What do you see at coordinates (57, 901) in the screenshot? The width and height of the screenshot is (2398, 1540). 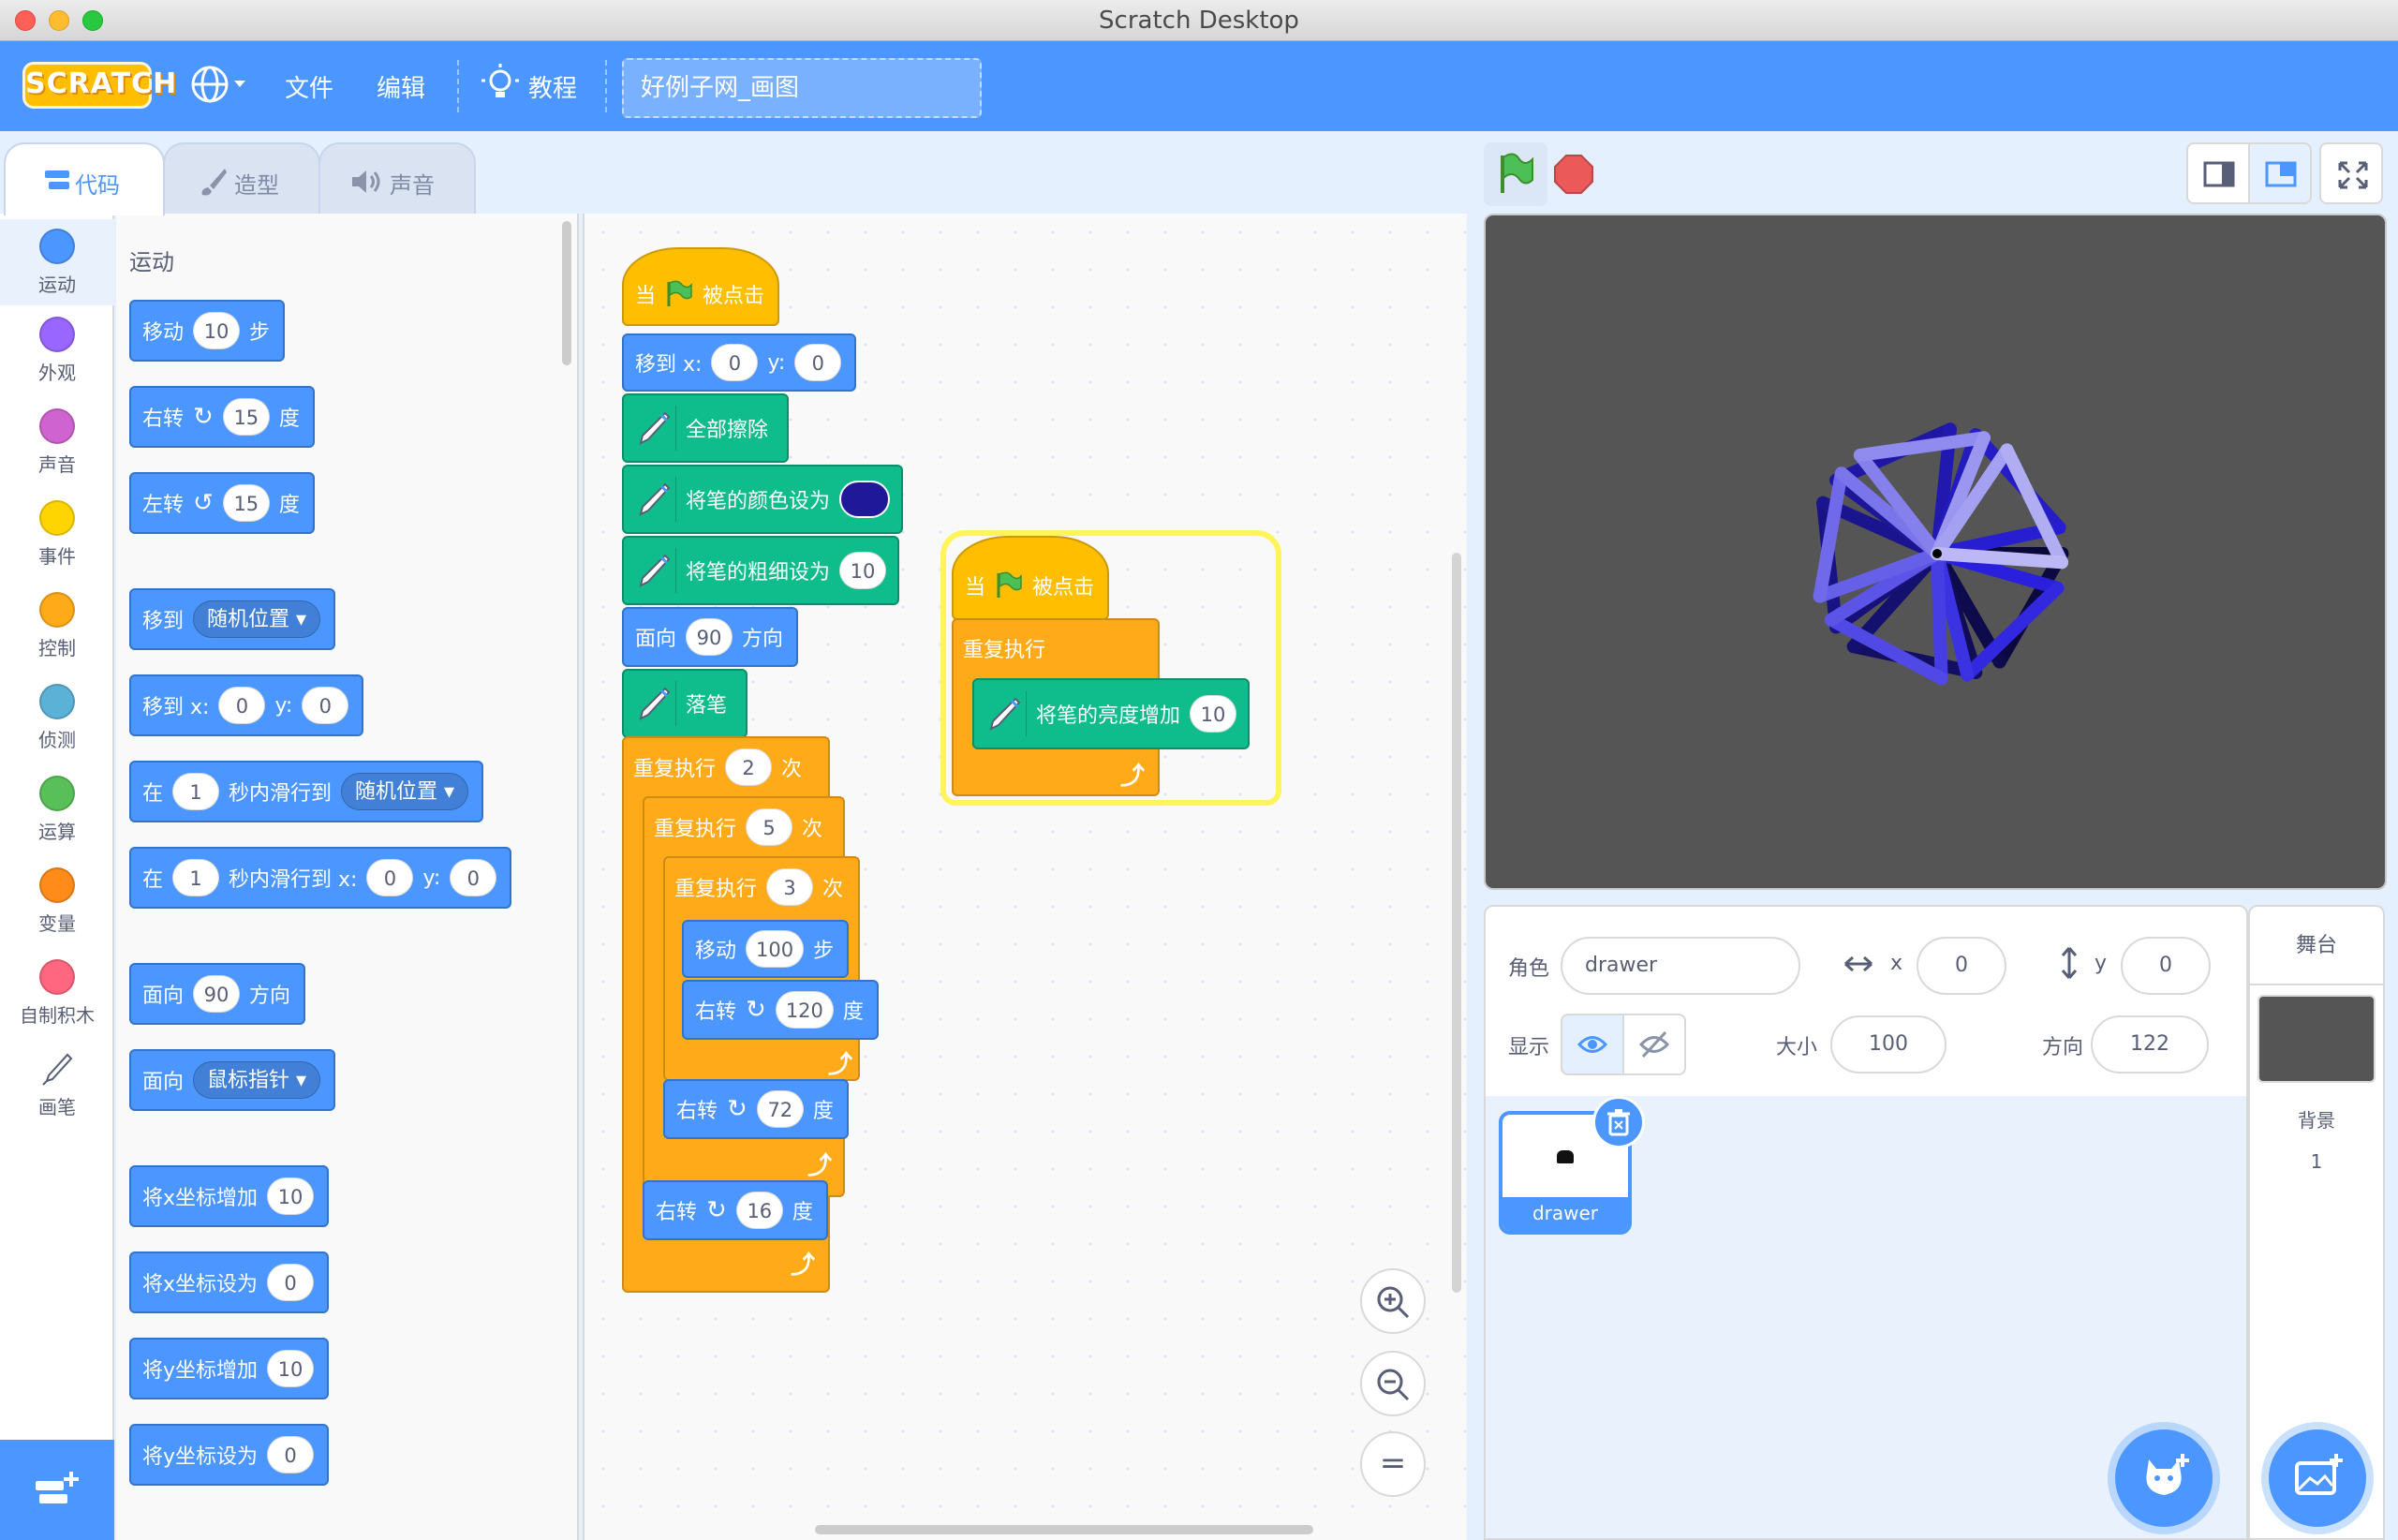 I see `category-variables: 变量` at bounding box center [57, 901].